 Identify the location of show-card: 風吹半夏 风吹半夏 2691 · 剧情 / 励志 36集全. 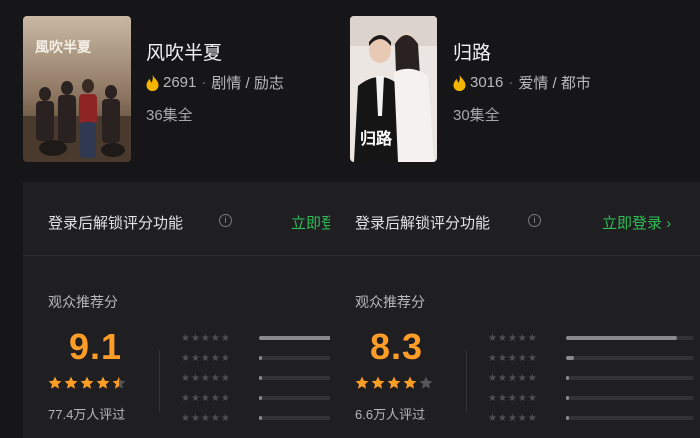
(173, 89).